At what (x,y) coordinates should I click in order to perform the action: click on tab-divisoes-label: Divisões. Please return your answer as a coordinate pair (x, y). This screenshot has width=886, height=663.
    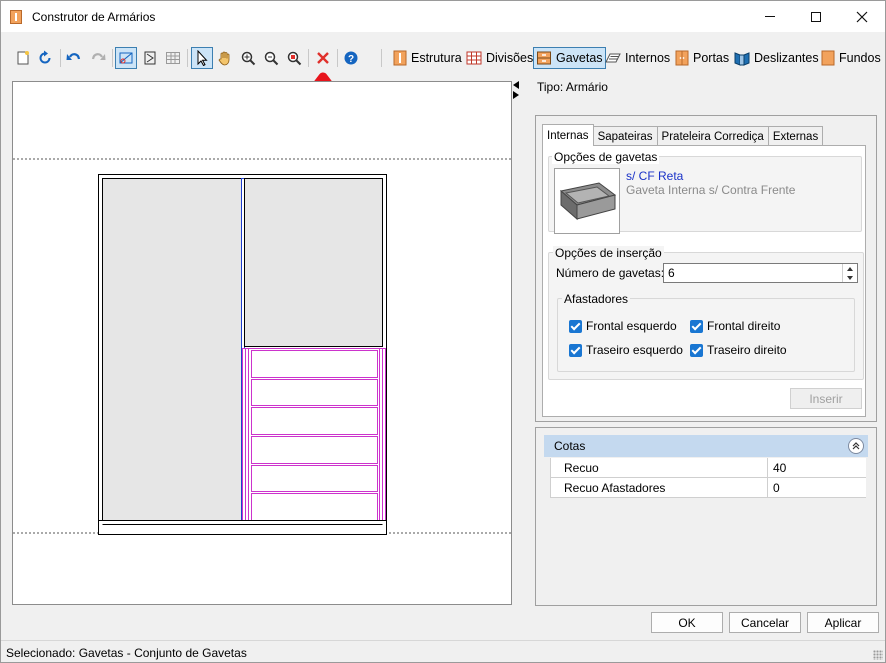
    Looking at the image, I should click on (510, 58).